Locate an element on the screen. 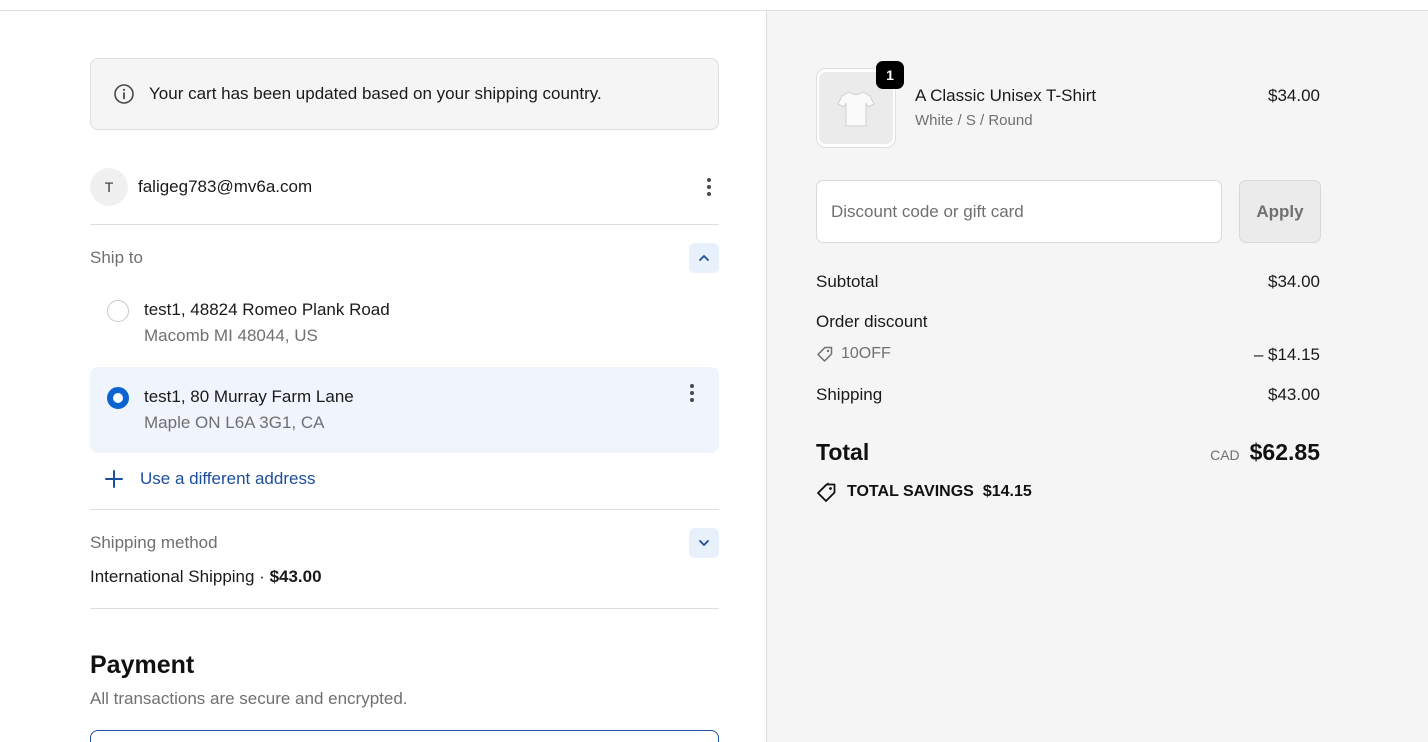 The image size is (1428, 742). address-line1: test1, 80 Murray Farm Lane is located at coordinates (249, 396).